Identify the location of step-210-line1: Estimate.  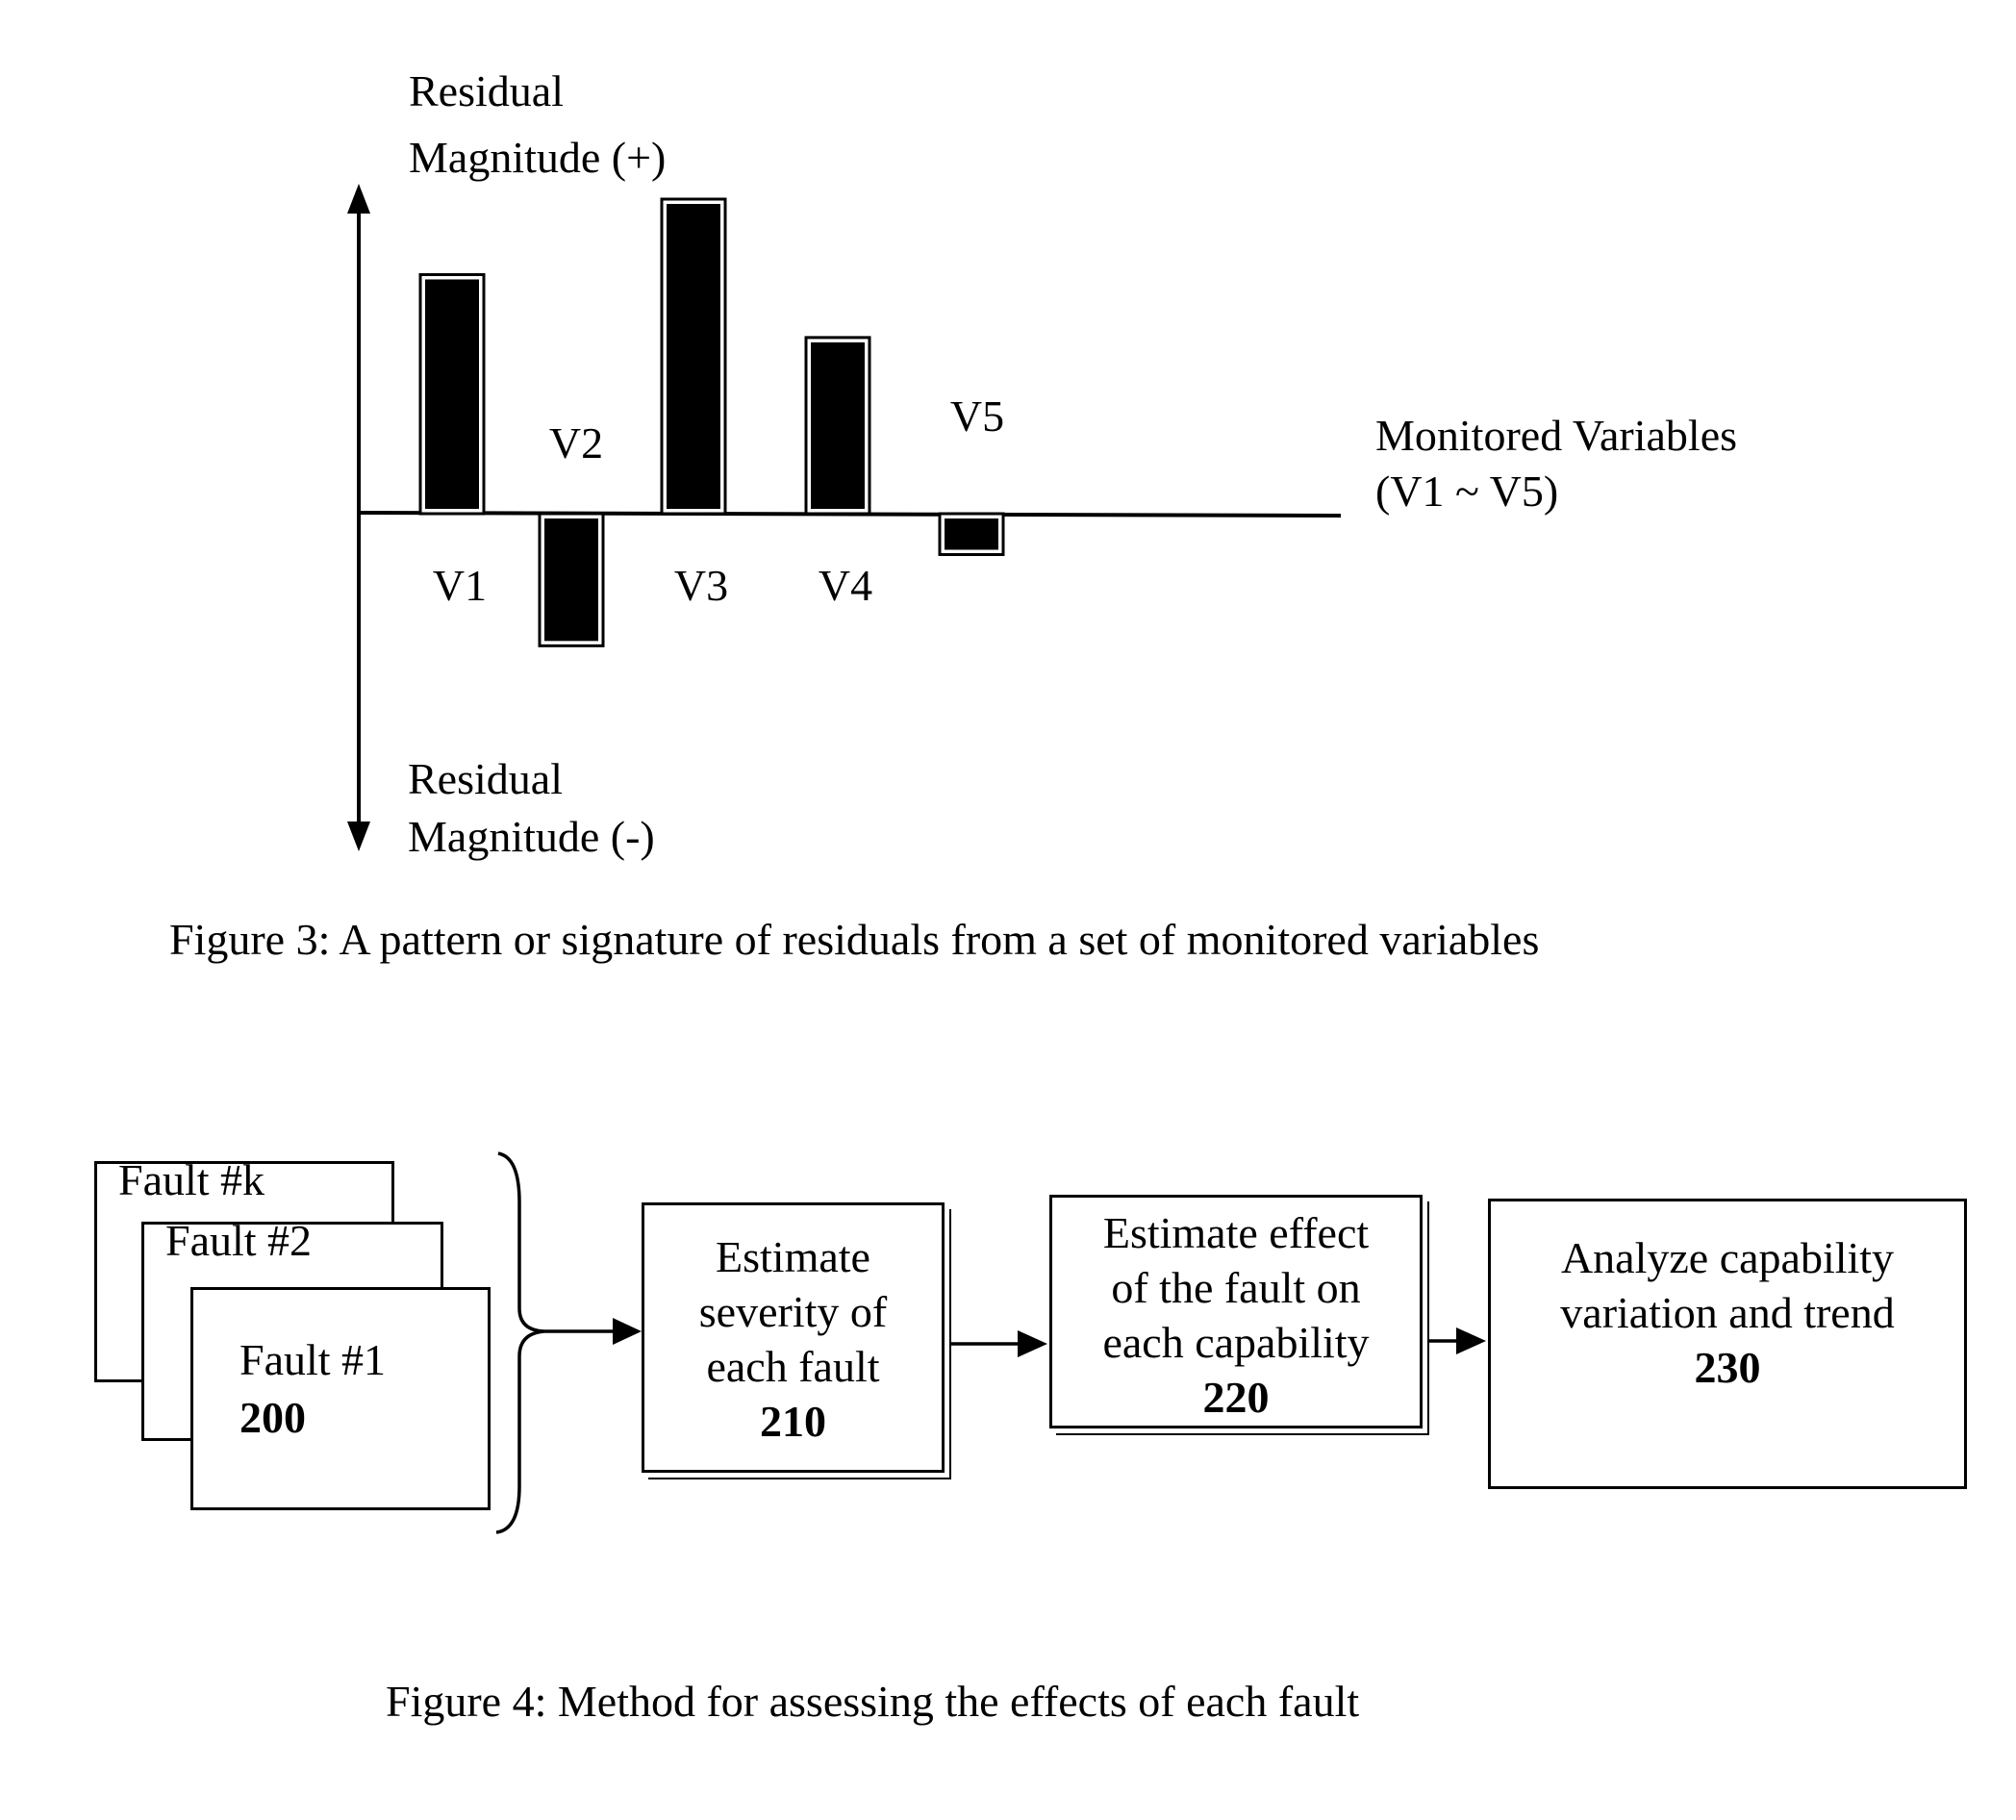
(793, 1257).